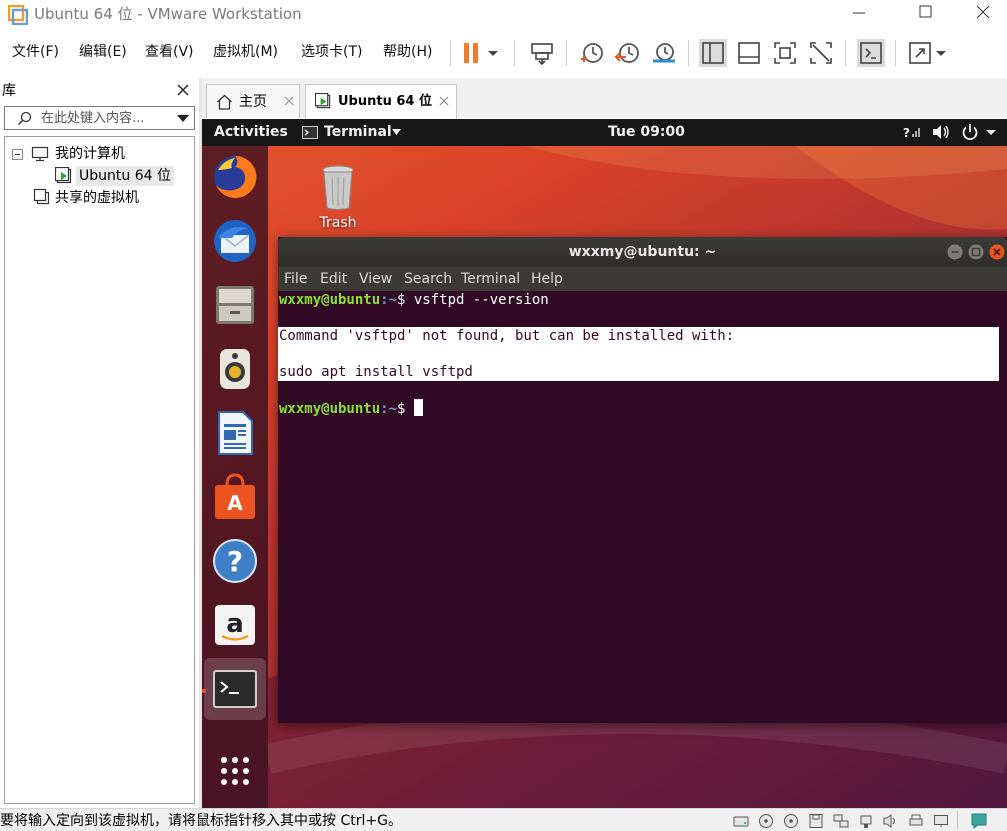  I want to click on menu-file: 文件(F), so click(35, 52).